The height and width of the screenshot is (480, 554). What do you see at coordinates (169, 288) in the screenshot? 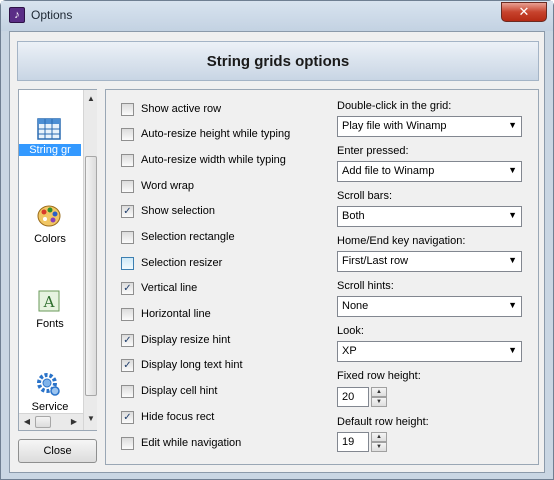
I see `option-label: Vertical line` at bounding box center [169, 288].